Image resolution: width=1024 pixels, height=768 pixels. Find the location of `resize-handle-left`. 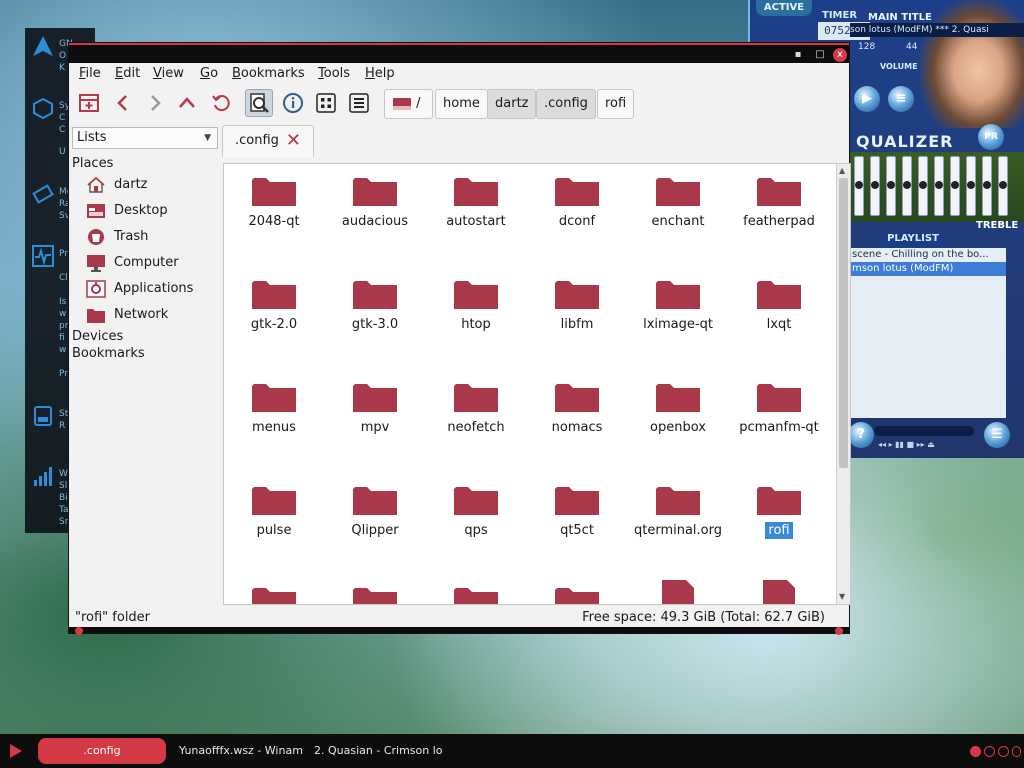

resize-handle-left is located at coordinates (79, 631).